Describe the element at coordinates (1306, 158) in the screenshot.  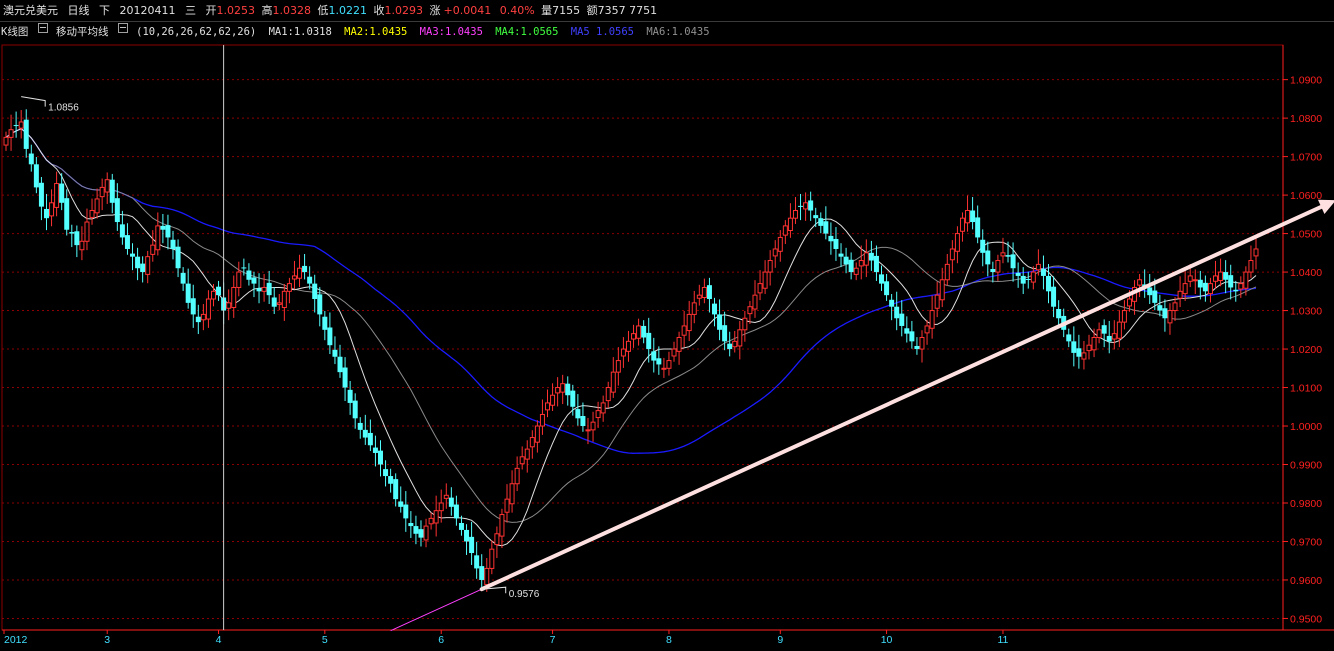
I see `y-tick-label: 1.0700` at that location.